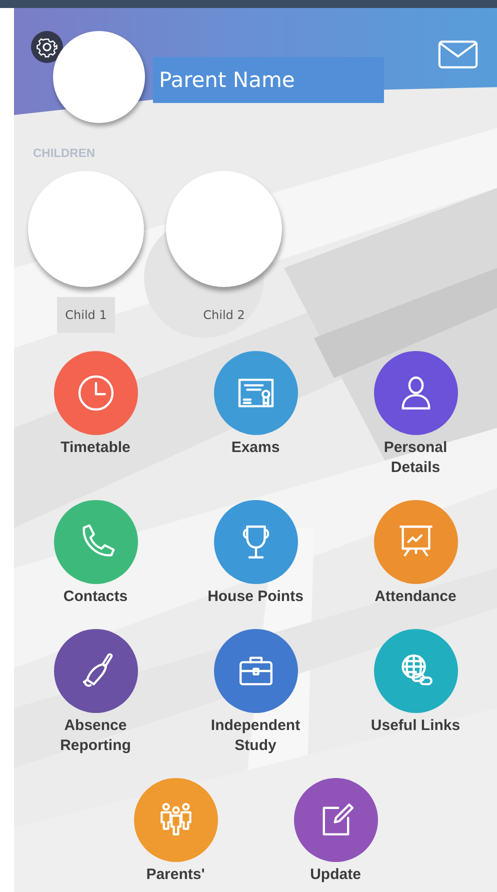 The width and height of the screenshot is (497, 892). I want to click on tile-label: Timetable, so click(95, 448).